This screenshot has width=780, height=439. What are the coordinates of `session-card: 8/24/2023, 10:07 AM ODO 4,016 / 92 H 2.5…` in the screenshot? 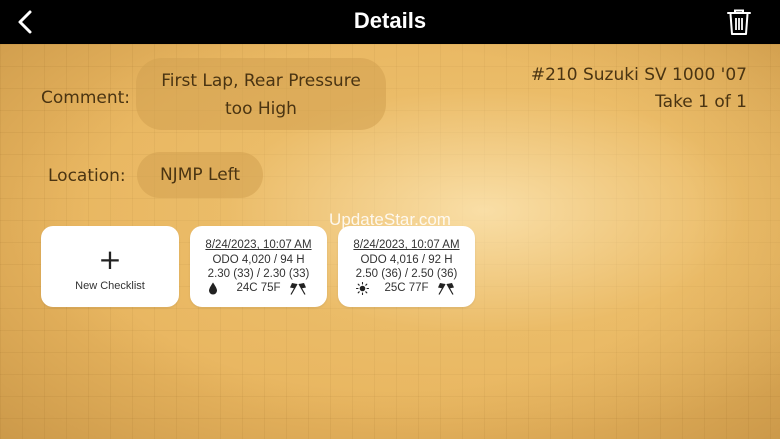 It's located at (406, 266).